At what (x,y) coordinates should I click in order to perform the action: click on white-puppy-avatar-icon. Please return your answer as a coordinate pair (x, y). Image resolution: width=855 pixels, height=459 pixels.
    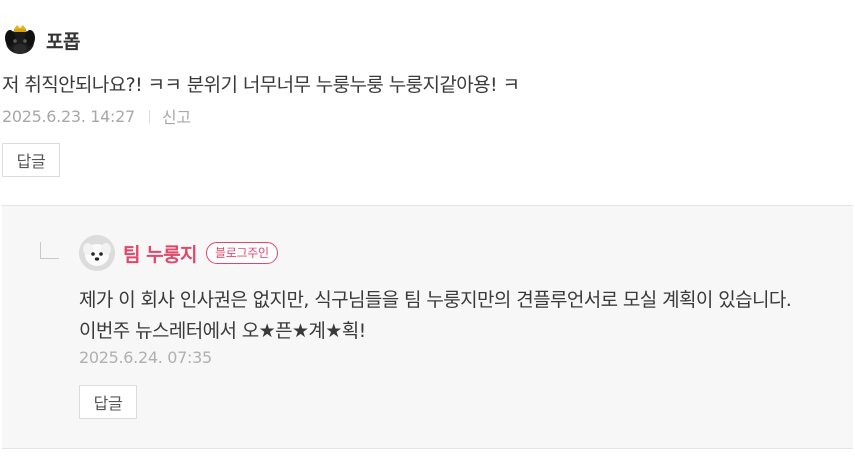
    Looking at the image, I should click on (97, 253).